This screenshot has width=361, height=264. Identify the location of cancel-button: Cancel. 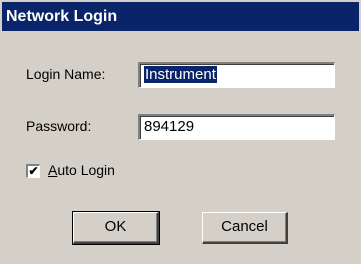
(245, 228).